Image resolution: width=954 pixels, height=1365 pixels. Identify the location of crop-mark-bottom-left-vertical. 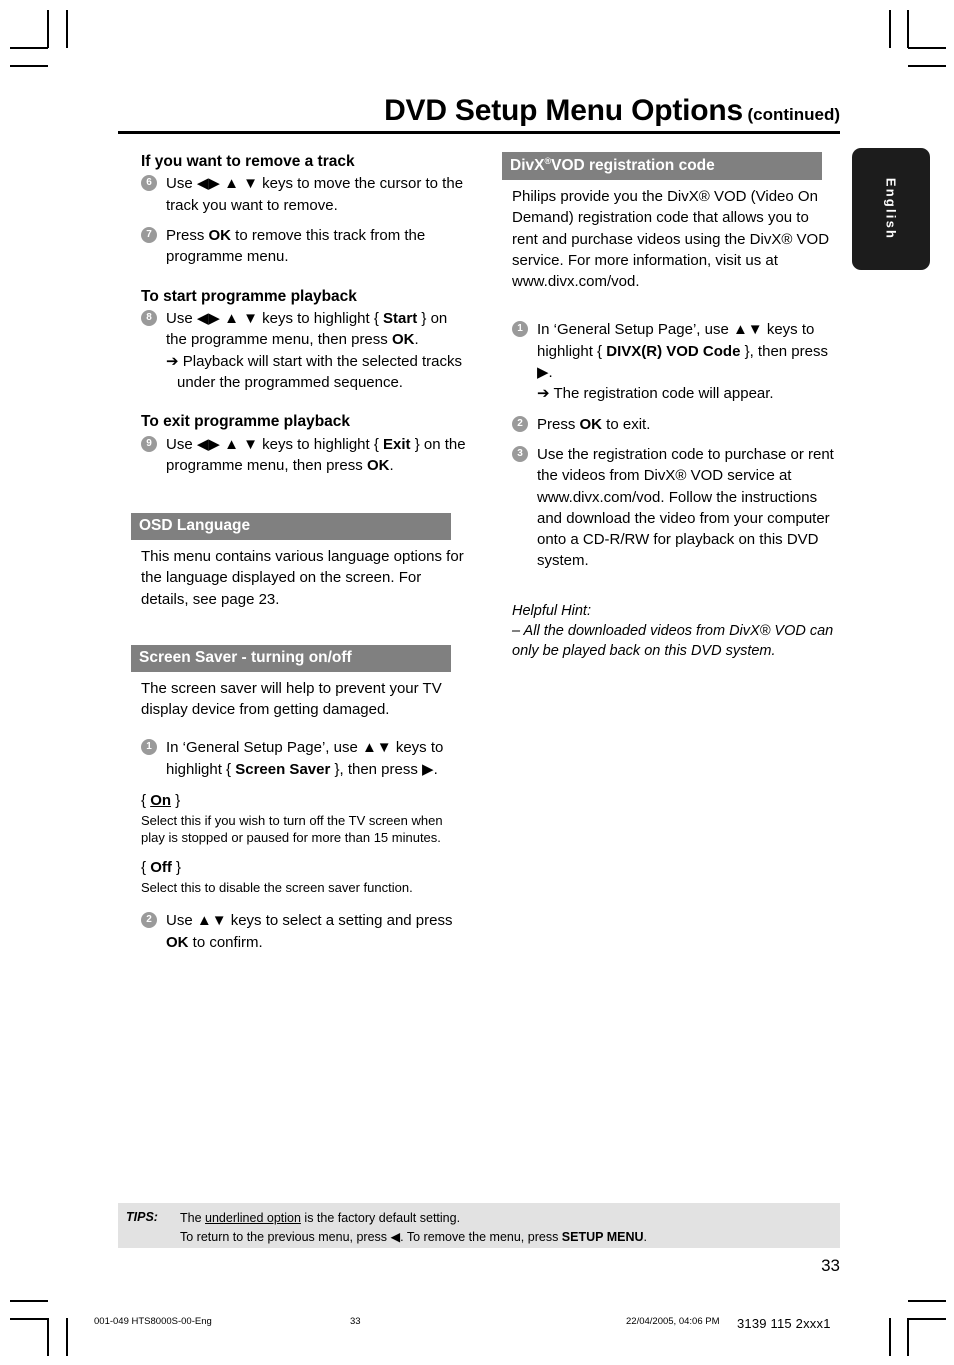
(48, 1337).